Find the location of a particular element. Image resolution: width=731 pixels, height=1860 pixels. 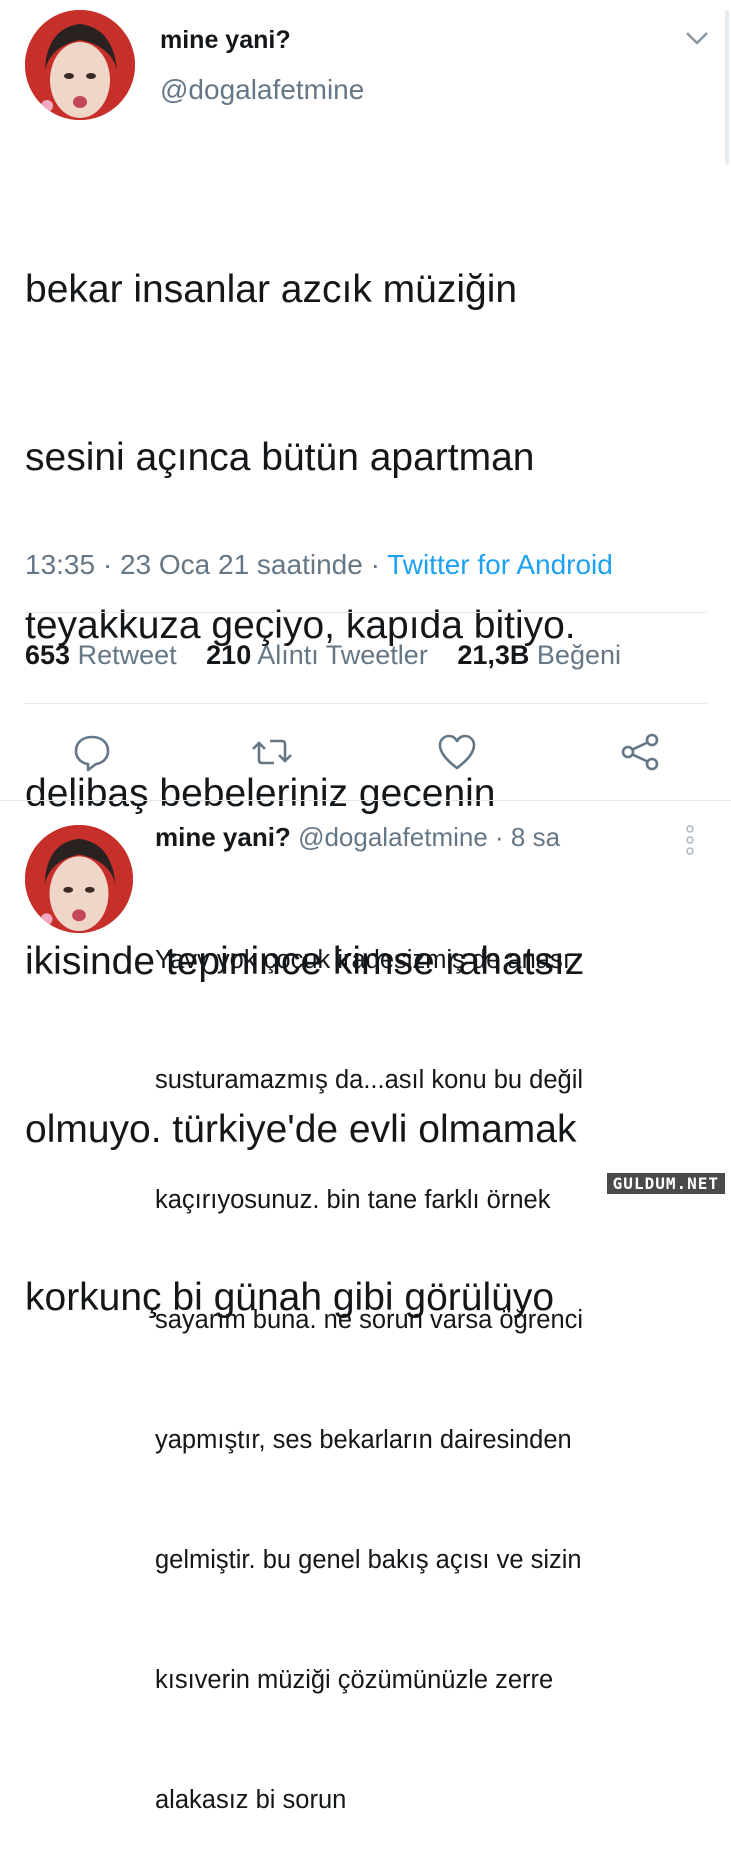

chevron-down-icon is located at coordinates (697, 38).